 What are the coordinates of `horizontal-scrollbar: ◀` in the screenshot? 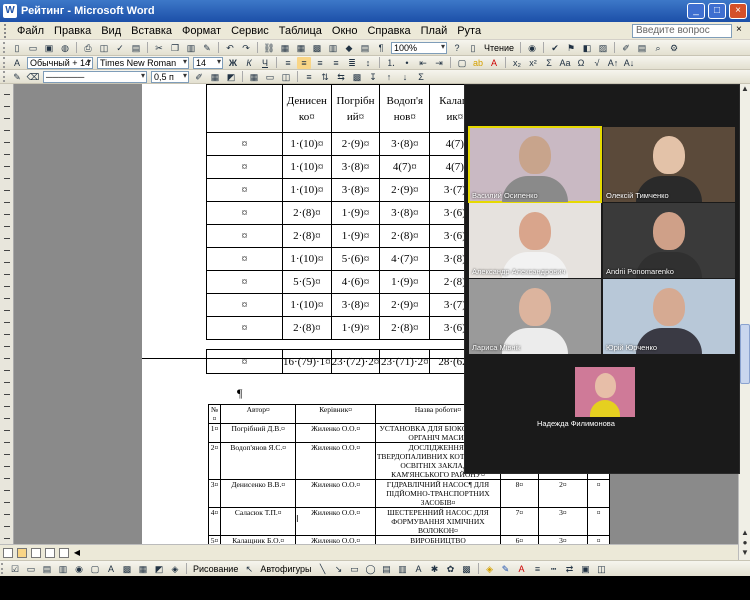 It's located at (369, 552).